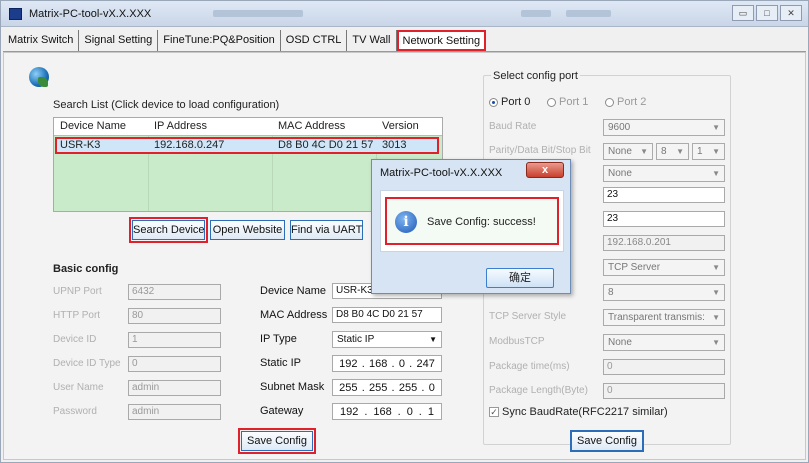 This screenshot has width=809, height=463. What do you see at coordinates (625, 102) in the screenshot?
I see `port-2-radio: Port 2` at bounding box center [625, 102].